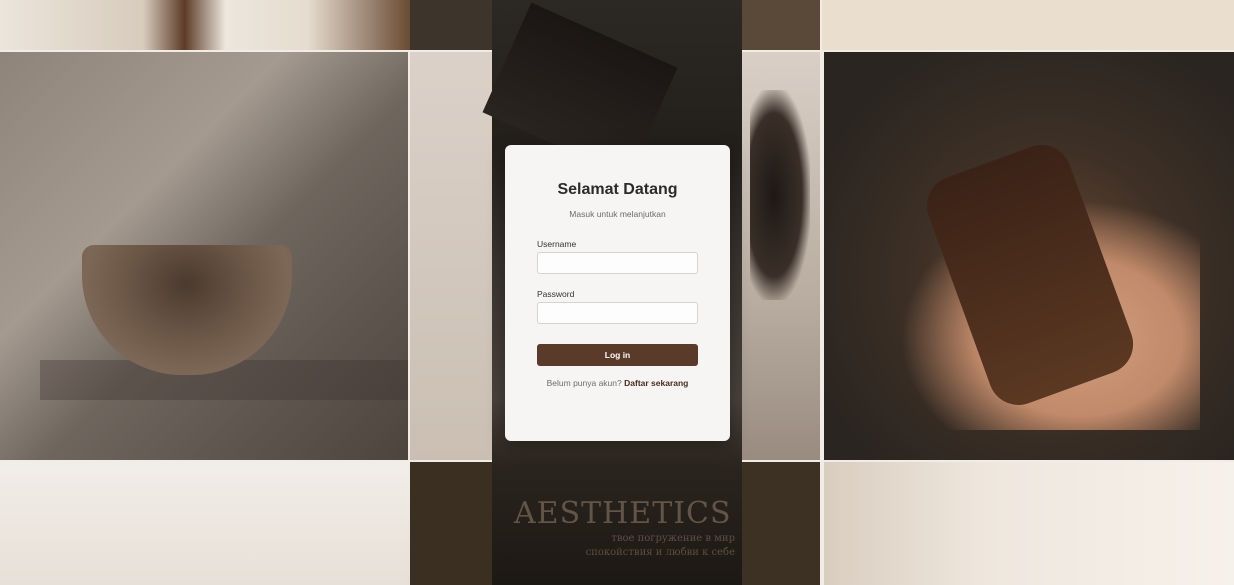 This screenshot has height=585, width=1234. I want to click on password-label: Password, so click(556, 294).